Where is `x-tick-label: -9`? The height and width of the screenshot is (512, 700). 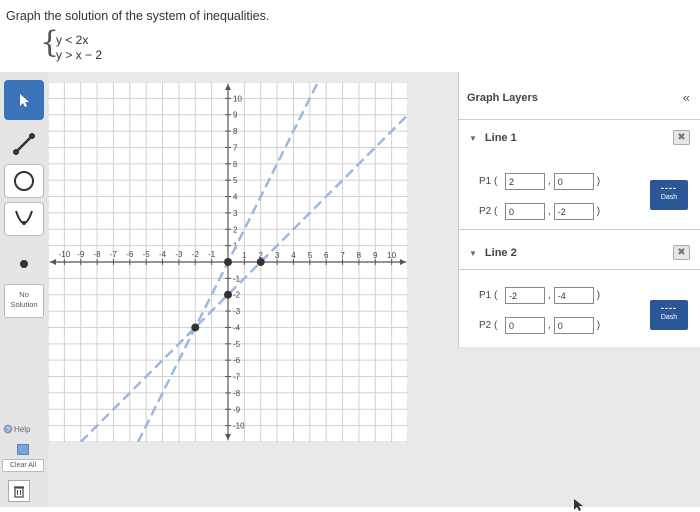 x-tick-label: -9 is located at coordinates (81, 254).